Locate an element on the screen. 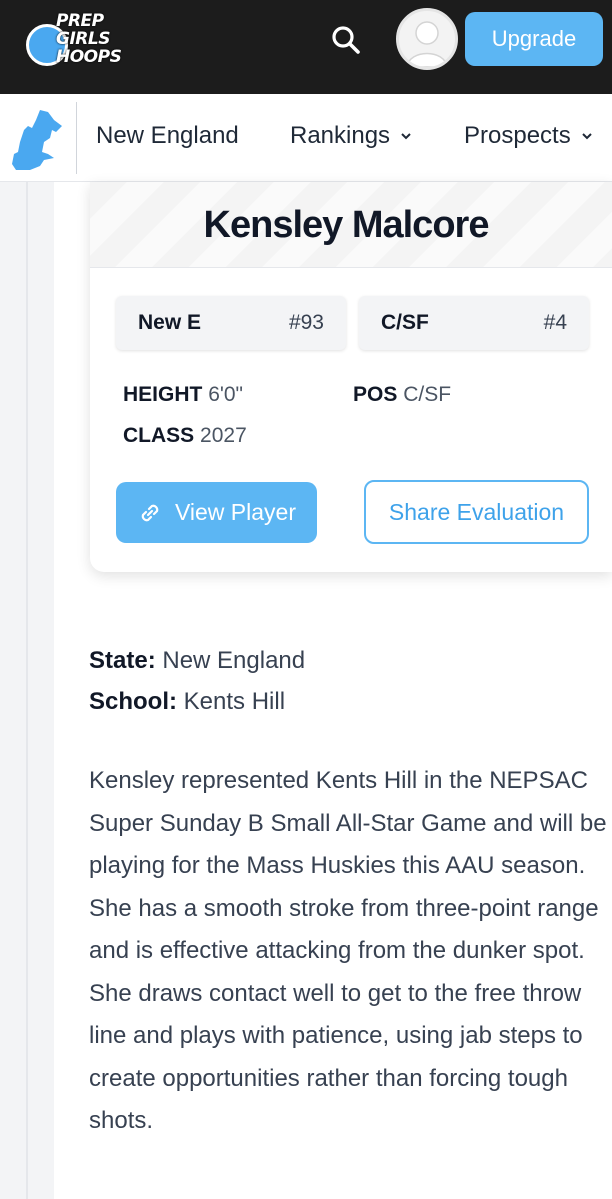 This screenshot has height=1199, width=612. attribute-value: C/SF is located at coordinates (427, 394).